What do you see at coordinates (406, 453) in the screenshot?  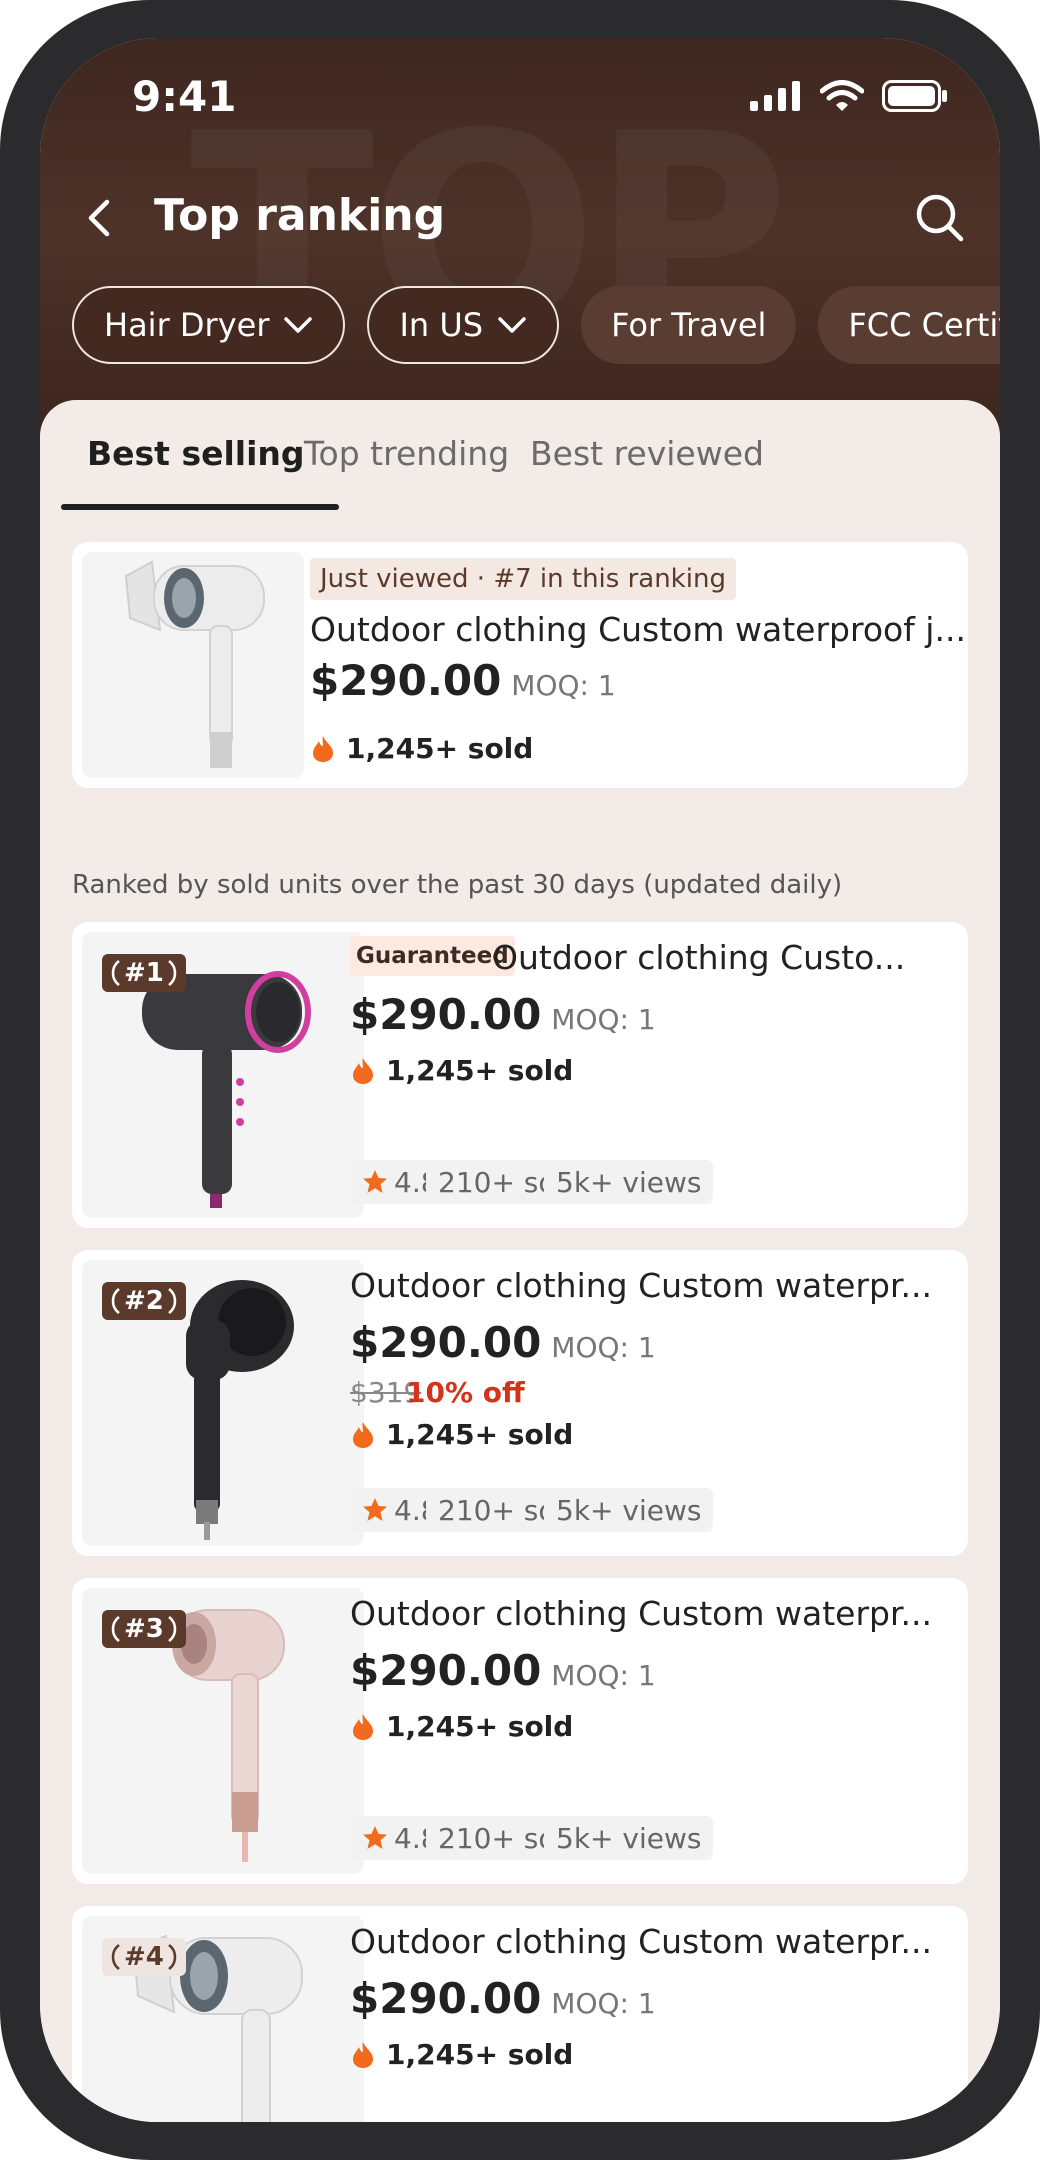 I see `tab-top-trending: Top trending` at bounding box center [406, 453].